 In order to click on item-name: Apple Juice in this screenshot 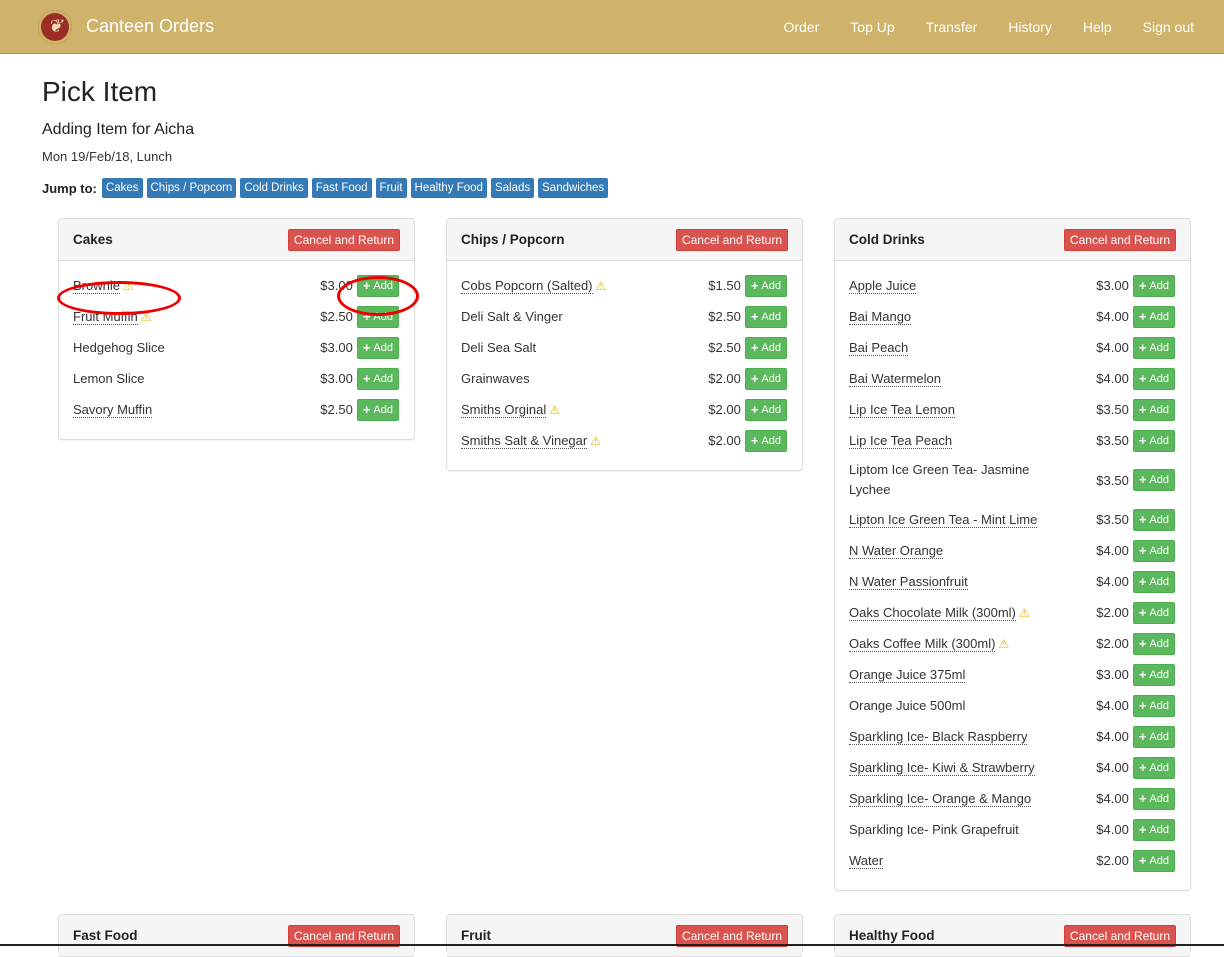, I will do `click(883, 285)`.